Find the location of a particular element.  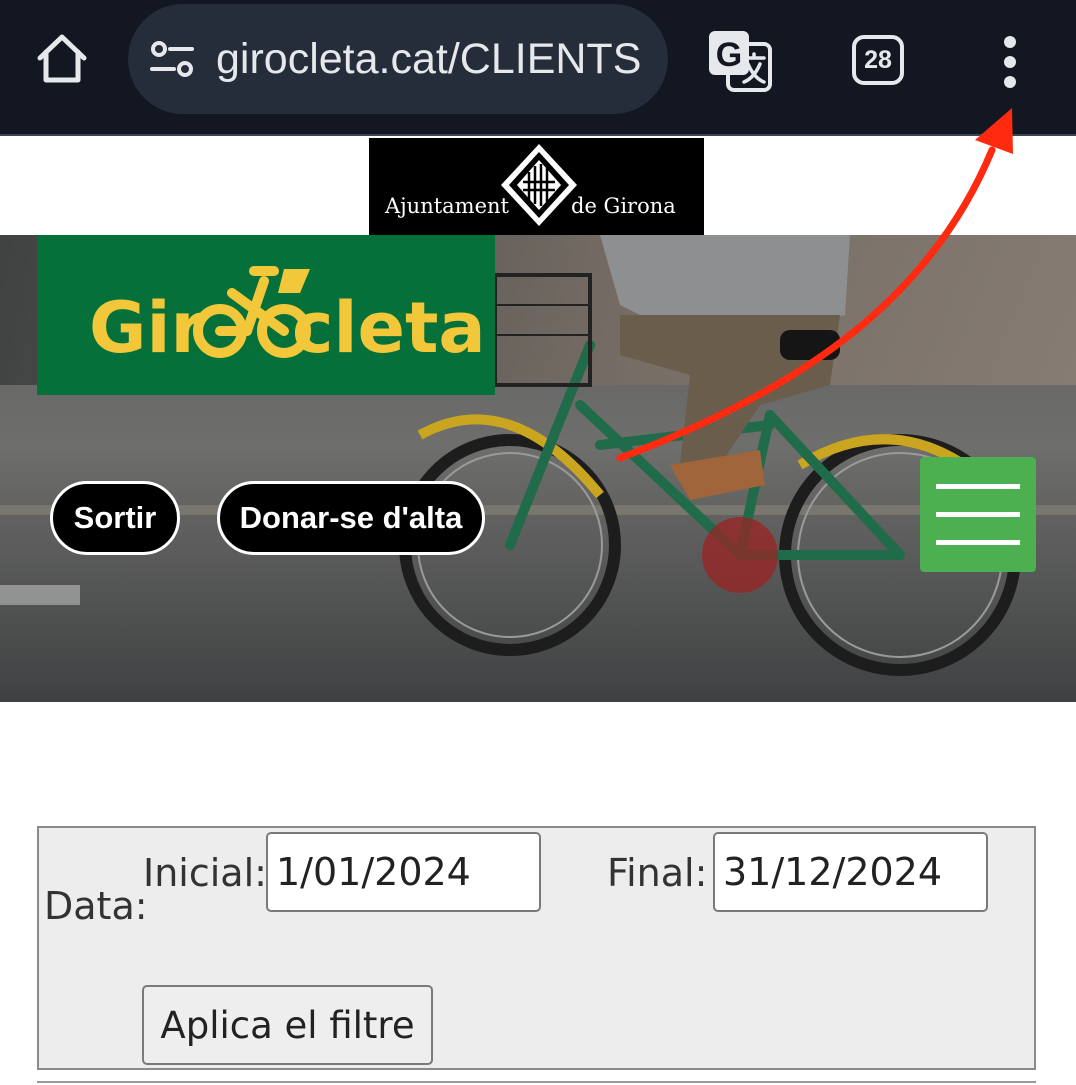

browser-toolbar: girocleta.cat/CLIENTS G 28 is located at coordinates (538, 68).